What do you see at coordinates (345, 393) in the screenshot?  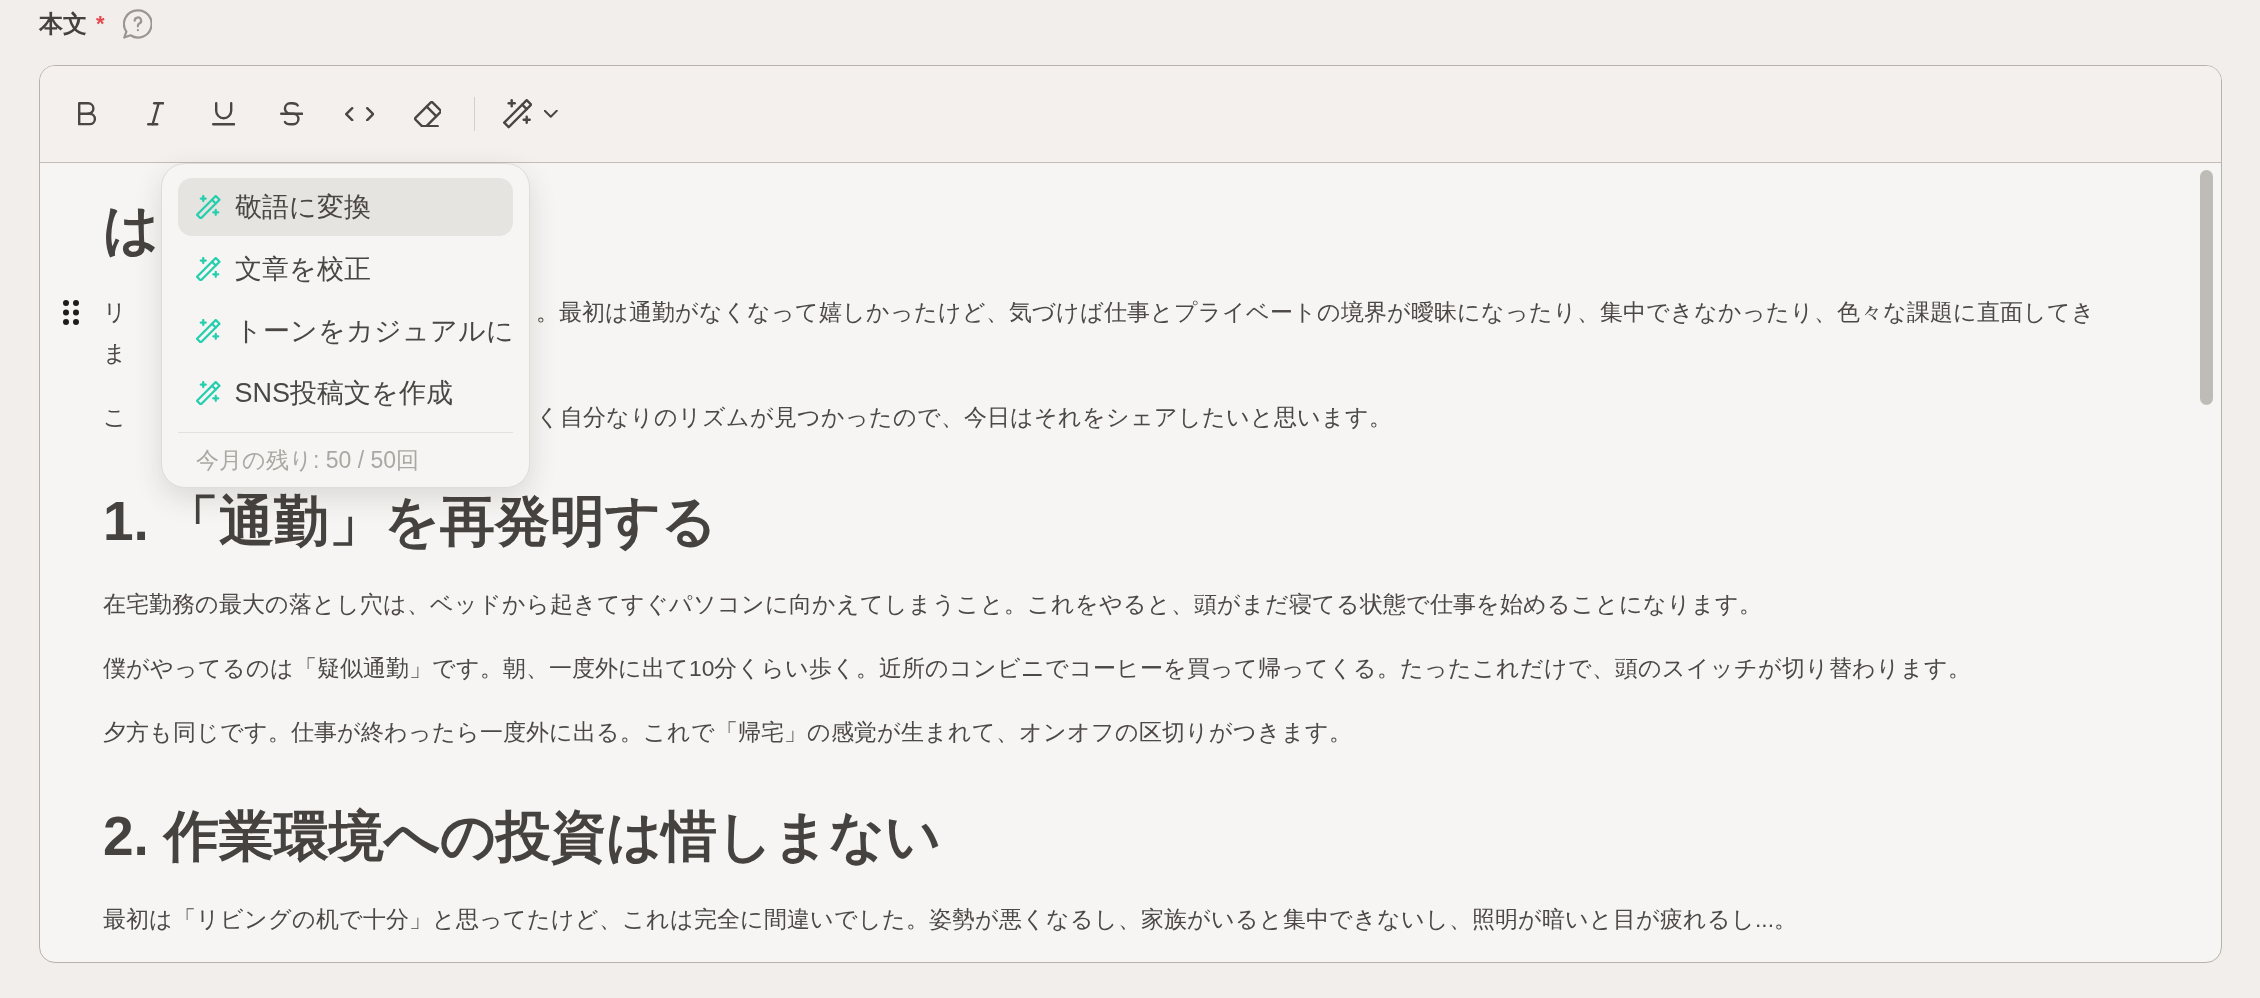 I see `menu-item: SNS投稿文を作成` at bounding box center [345, 393].